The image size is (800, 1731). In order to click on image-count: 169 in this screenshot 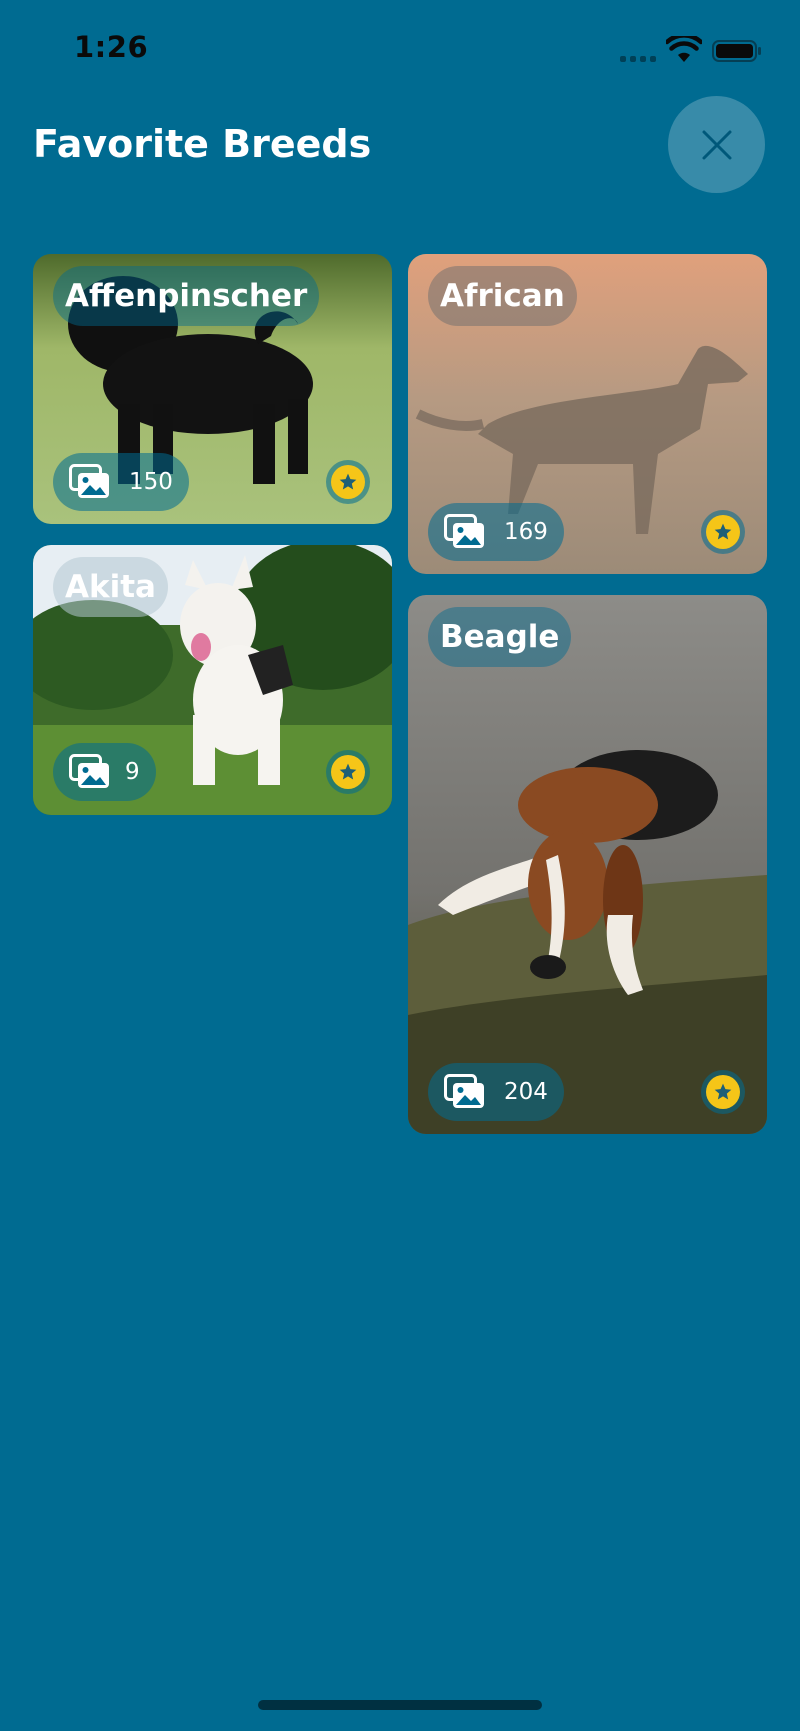, I will do `click(526, 532)`.